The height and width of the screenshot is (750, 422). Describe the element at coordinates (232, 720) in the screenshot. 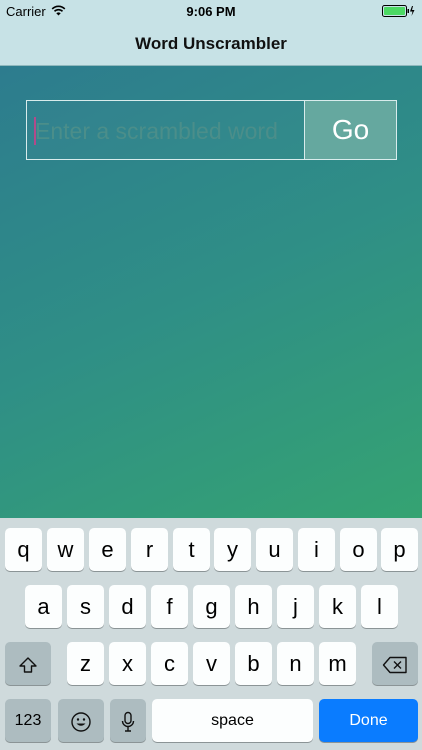

I see `space-key: space` at that location.